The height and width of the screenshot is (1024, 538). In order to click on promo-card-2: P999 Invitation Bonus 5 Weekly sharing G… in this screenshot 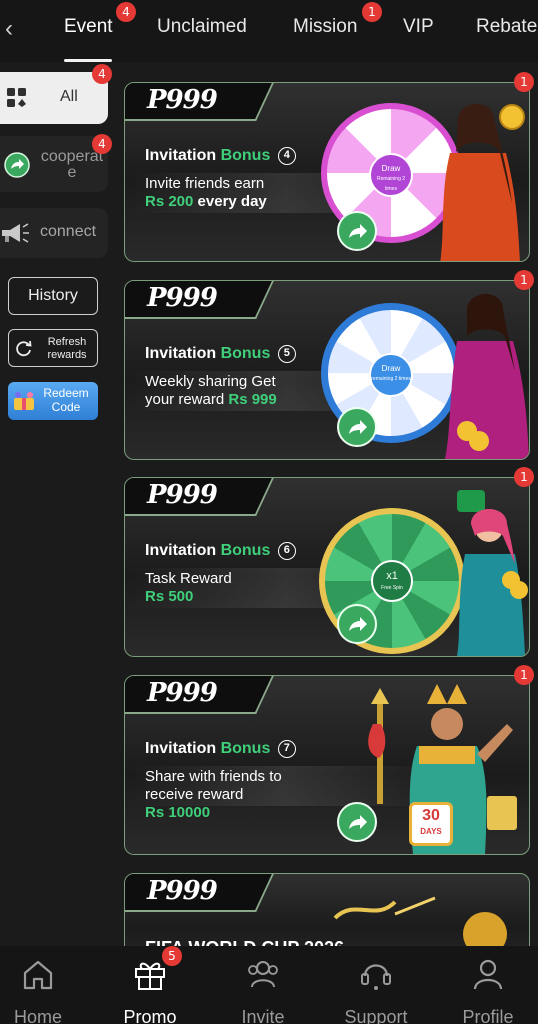, I will do `click(327, 370)`.